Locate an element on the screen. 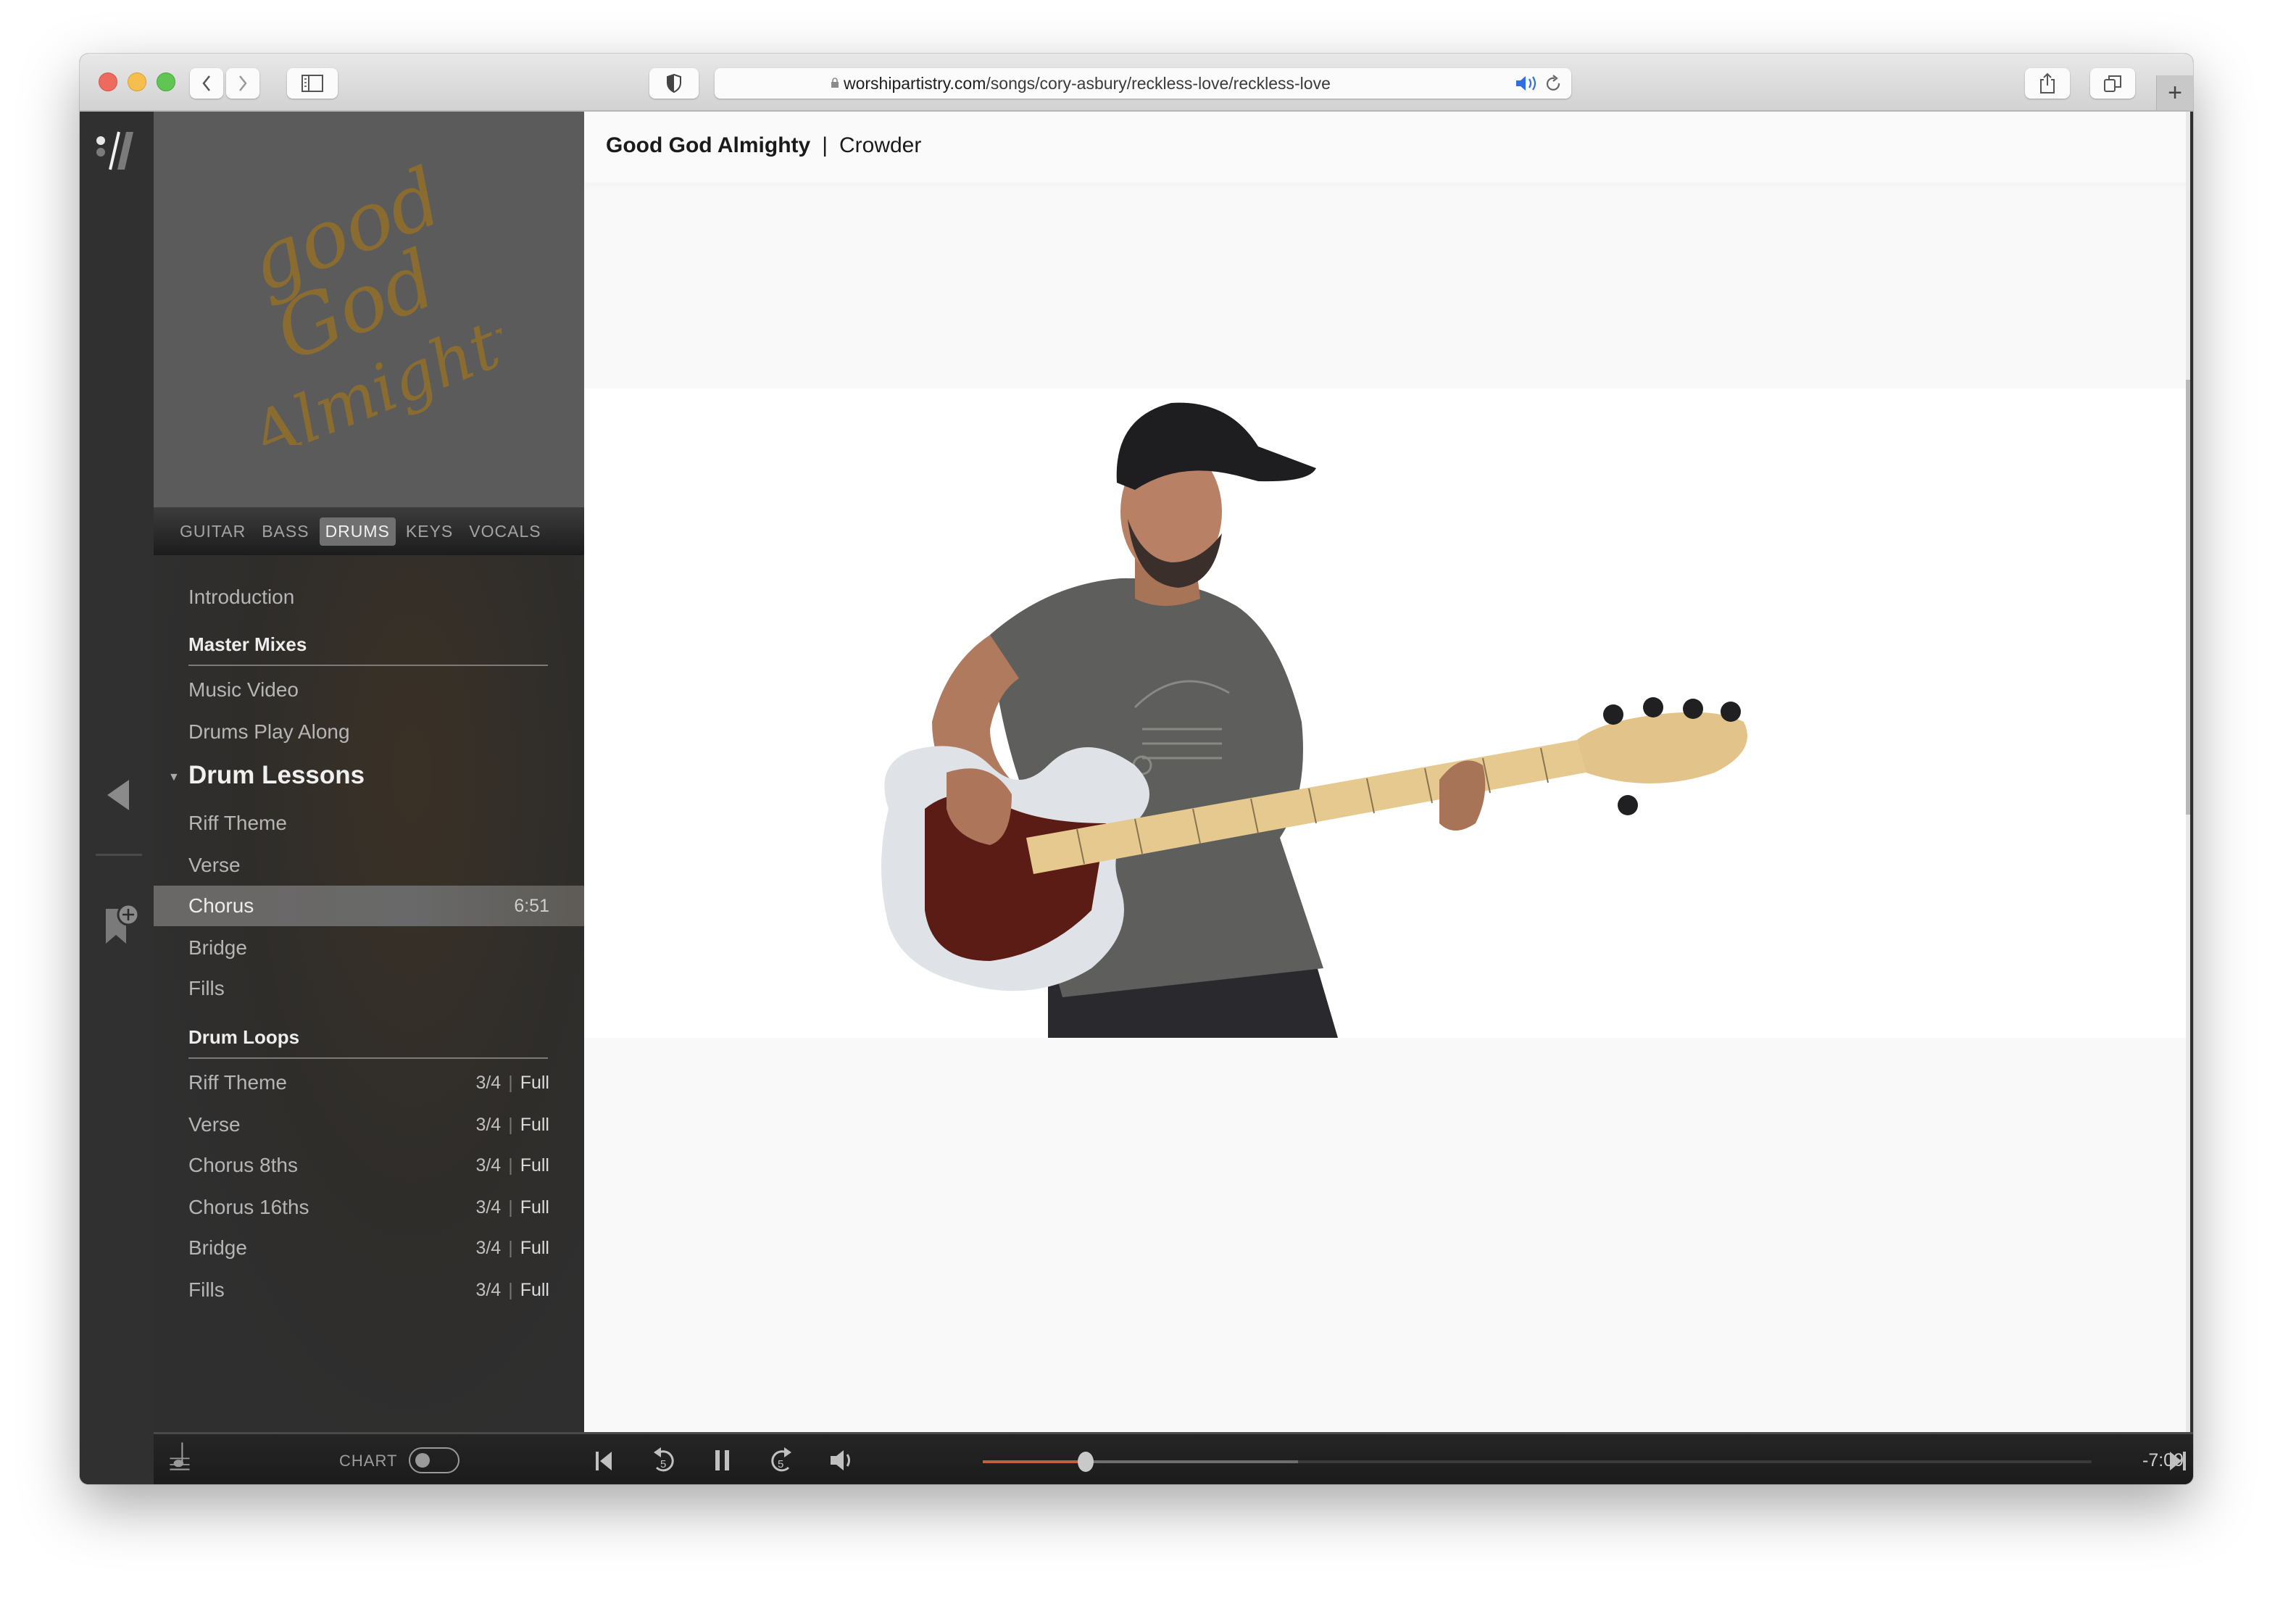  loop-item: Verse 3/4 | Full is located at coordinates (369, 1124).